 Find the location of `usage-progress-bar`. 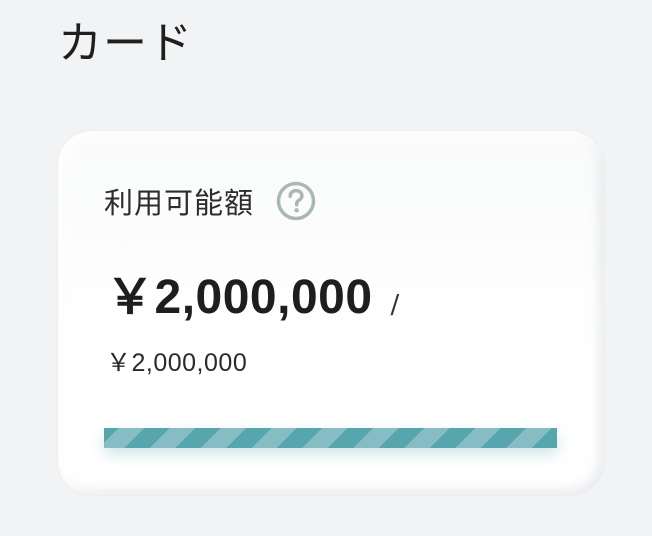

usage-progress-bar is located at coordinates (330, 438).